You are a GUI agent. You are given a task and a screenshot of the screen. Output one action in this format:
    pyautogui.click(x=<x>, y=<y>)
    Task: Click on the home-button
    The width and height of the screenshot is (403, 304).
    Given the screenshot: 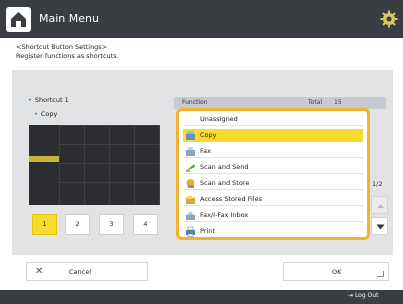 What is the action you would take?
    pyautogui.click(x=18, y=19)
    